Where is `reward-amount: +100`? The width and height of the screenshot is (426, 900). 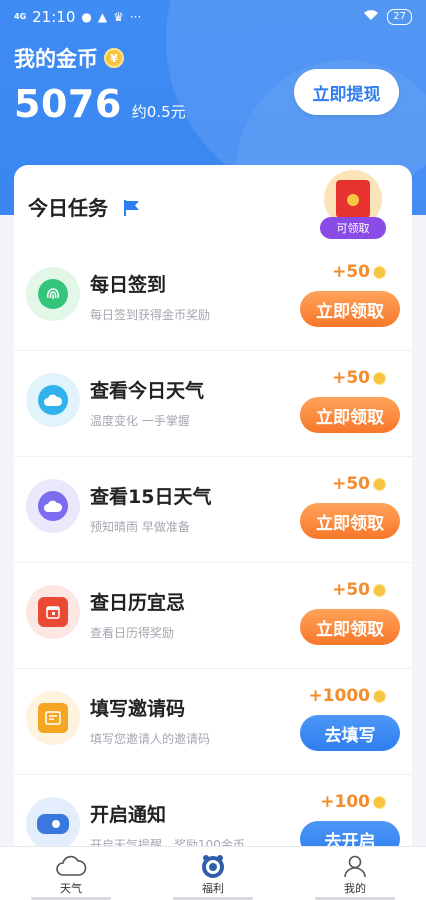 reward-amount: +100 is located at coordinates (345, 802).